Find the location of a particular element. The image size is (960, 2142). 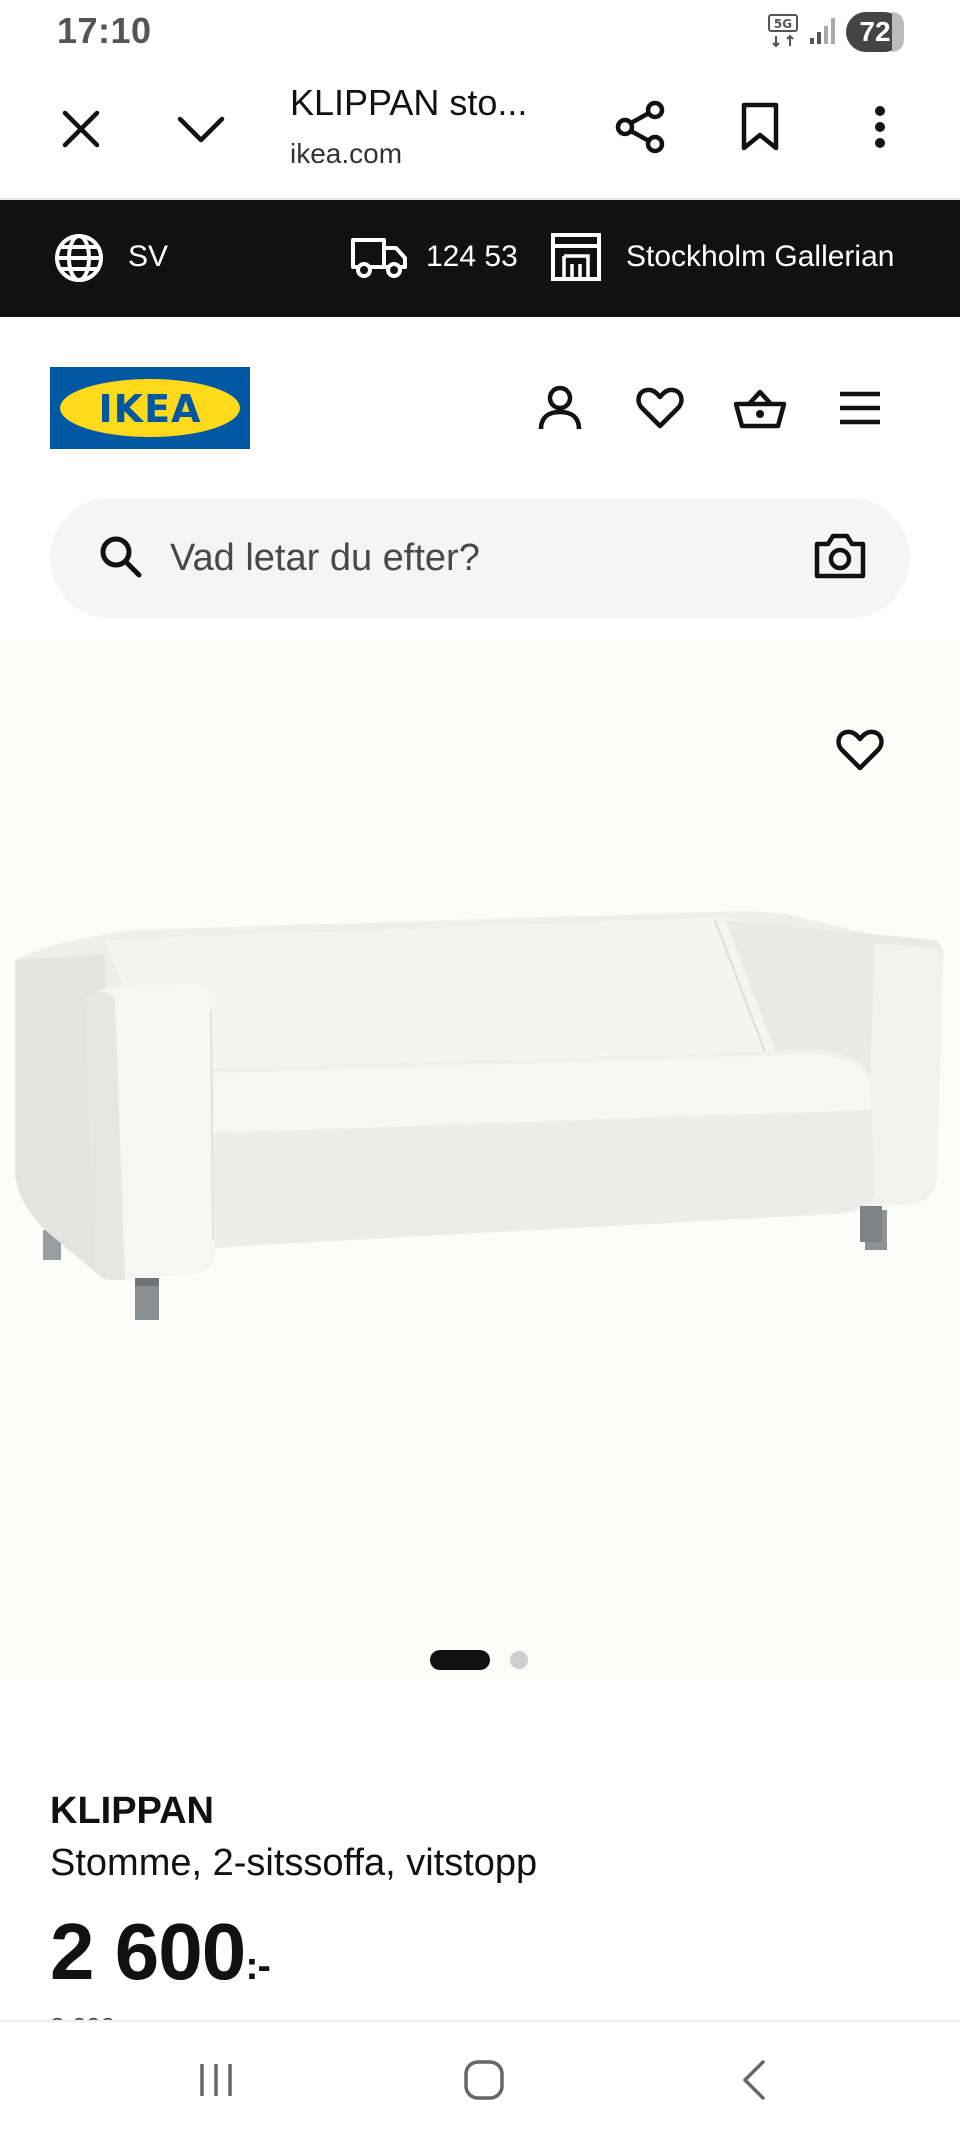

globe-icon is located at coordinates (79, 258).